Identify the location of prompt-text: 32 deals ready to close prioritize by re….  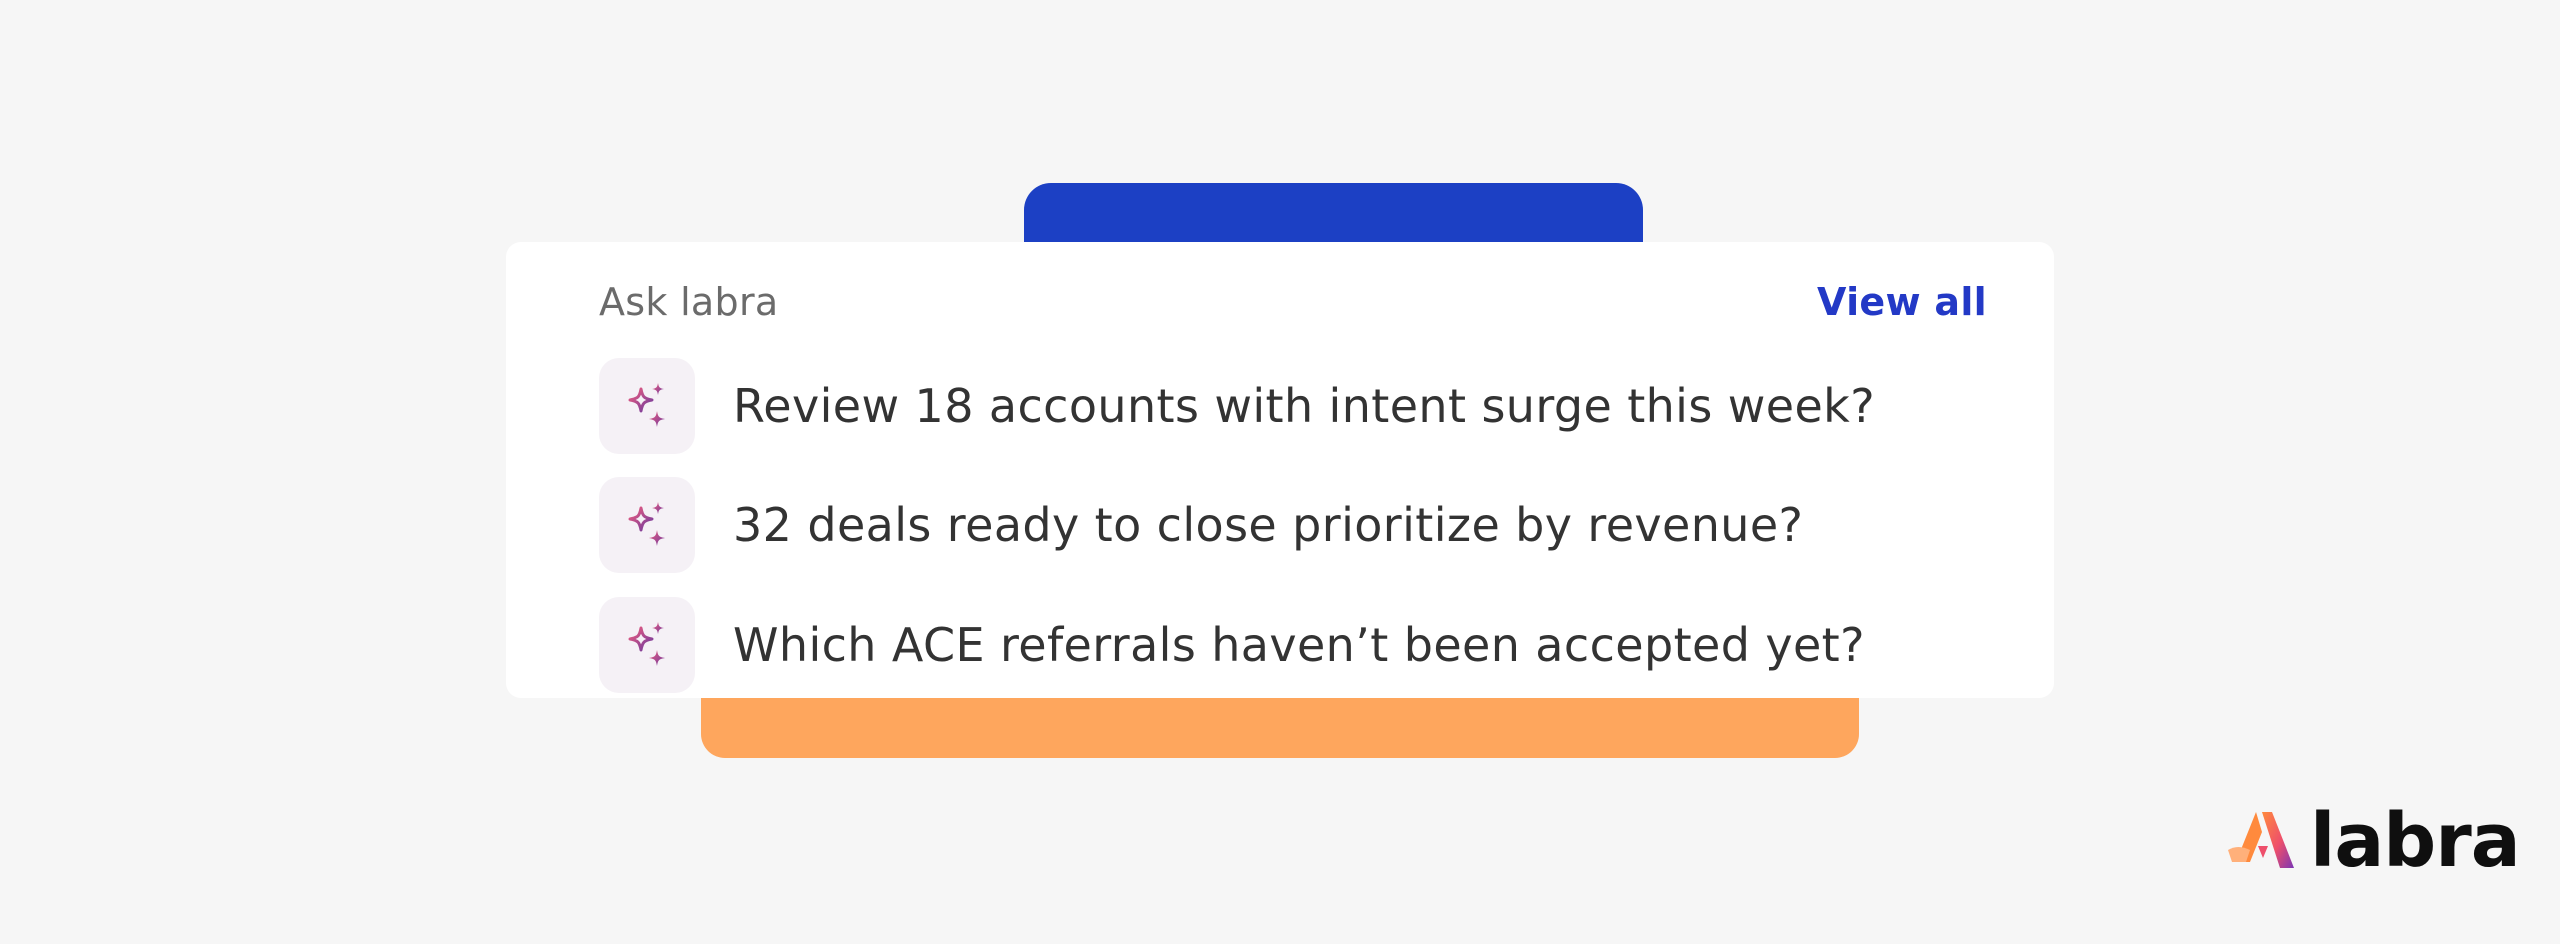
(1268, 525).